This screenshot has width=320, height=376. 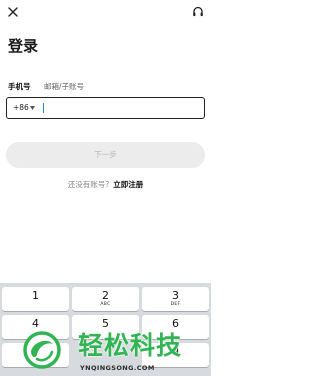 I want to click on headset-icon, so click(x=198, y=12).